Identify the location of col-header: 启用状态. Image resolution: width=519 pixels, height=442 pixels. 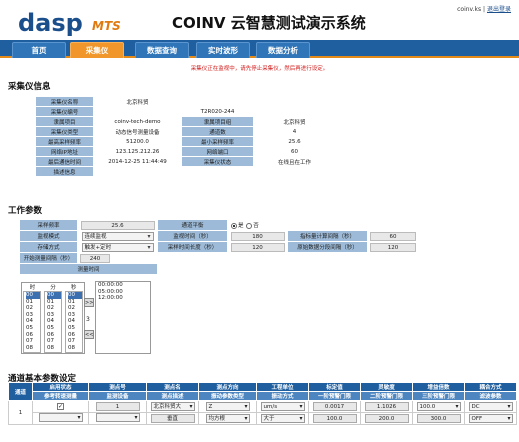
(60, 387).